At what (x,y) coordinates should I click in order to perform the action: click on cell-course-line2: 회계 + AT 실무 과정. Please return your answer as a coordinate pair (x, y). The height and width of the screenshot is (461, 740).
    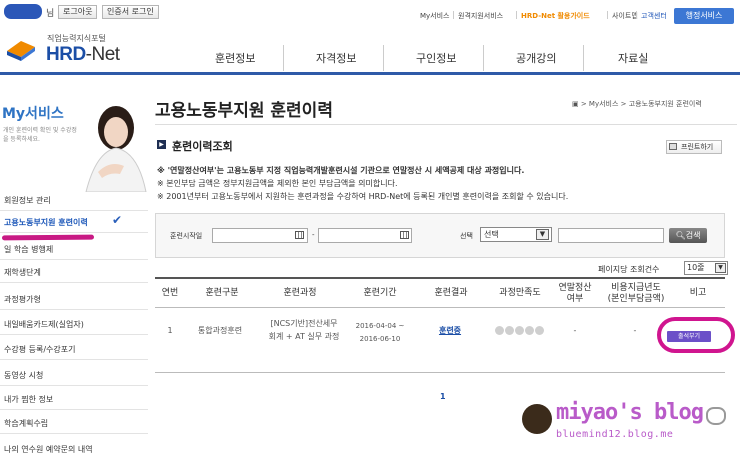
    Looking at the image, I should click on (304, 336).